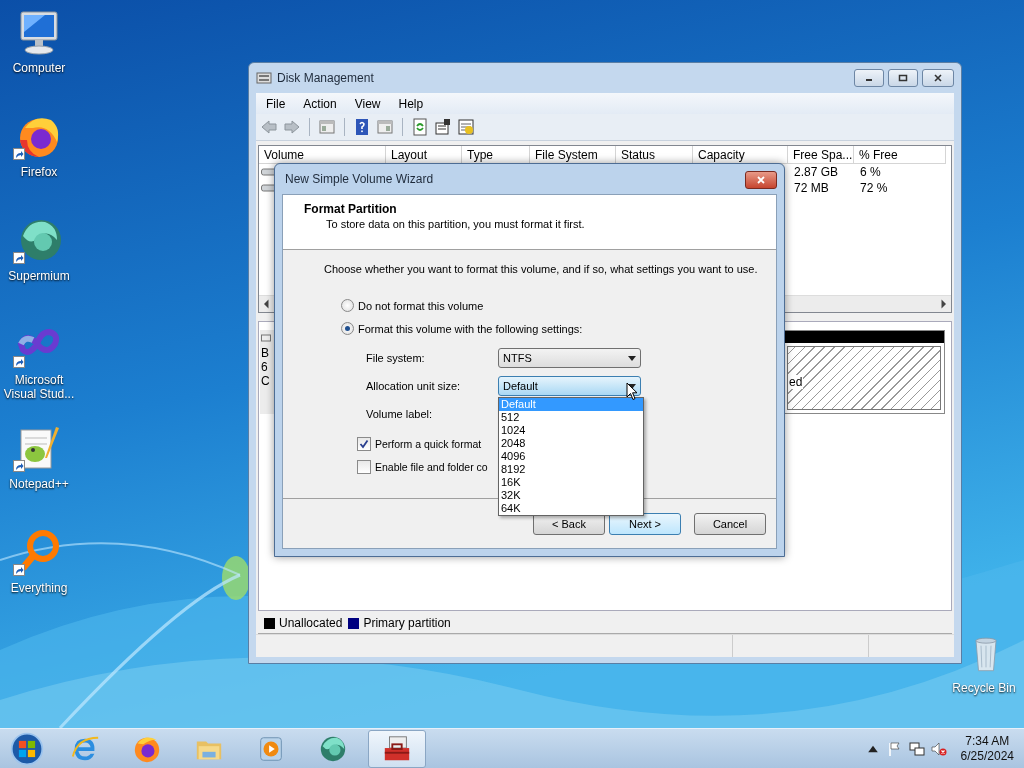  What do you see at coordinates (987, 741) in the screenshot?
I see `clock-time: 7:34 AM` at bounding box center [987, 741].